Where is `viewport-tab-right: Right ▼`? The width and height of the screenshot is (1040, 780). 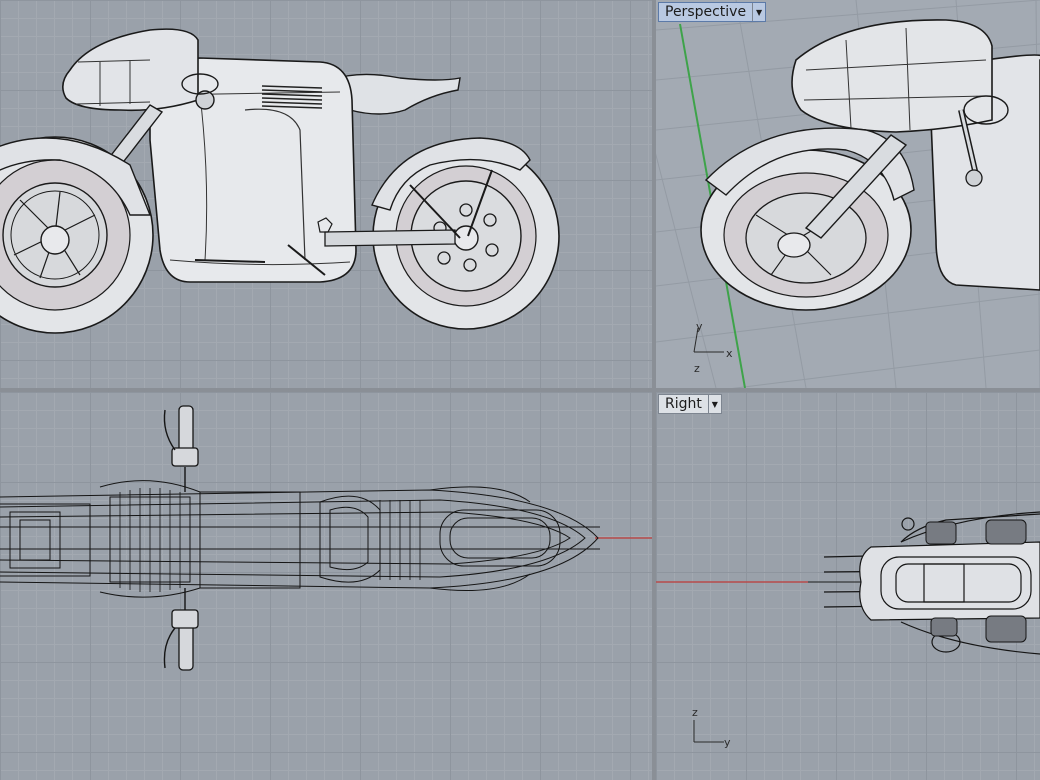 viewport-tab-right: Right ▼ is located at coordinates (690, 404).